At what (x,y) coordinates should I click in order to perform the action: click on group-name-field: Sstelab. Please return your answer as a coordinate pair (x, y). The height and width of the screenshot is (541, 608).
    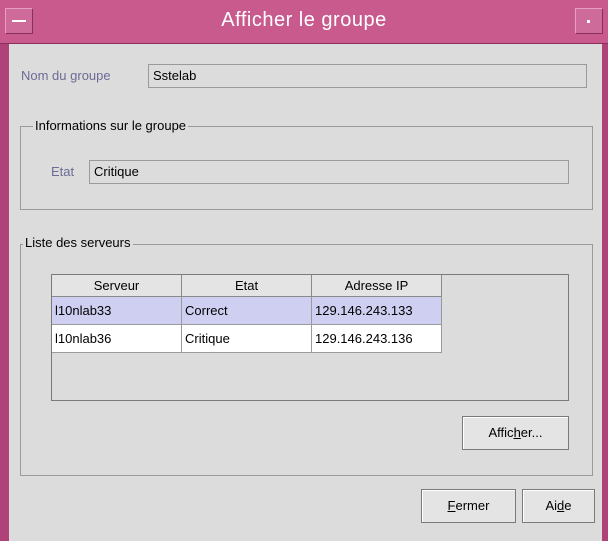
    Looking at the image, I should click on (367, 76).